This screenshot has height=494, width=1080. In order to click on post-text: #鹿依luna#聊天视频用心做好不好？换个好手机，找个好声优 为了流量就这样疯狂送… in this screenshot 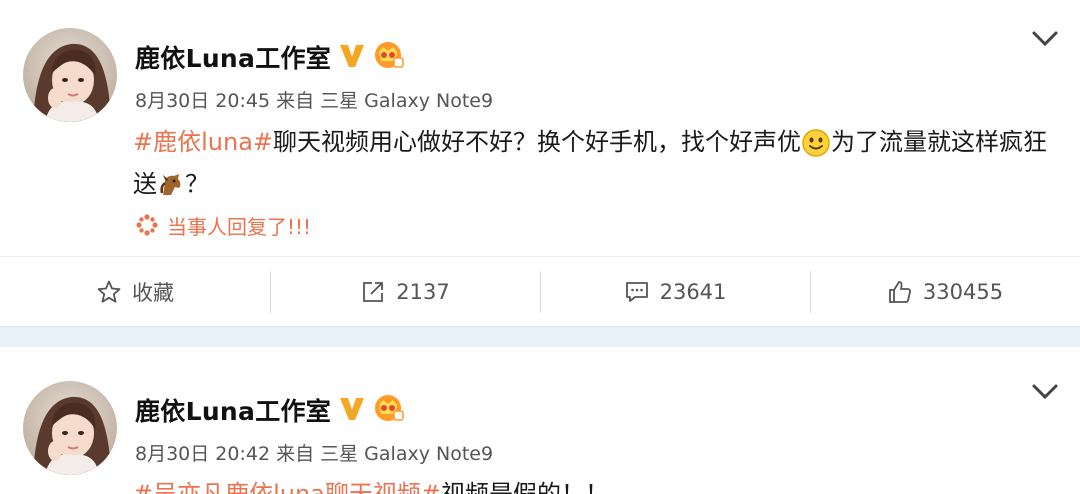, I will do `click(590, 163)`.